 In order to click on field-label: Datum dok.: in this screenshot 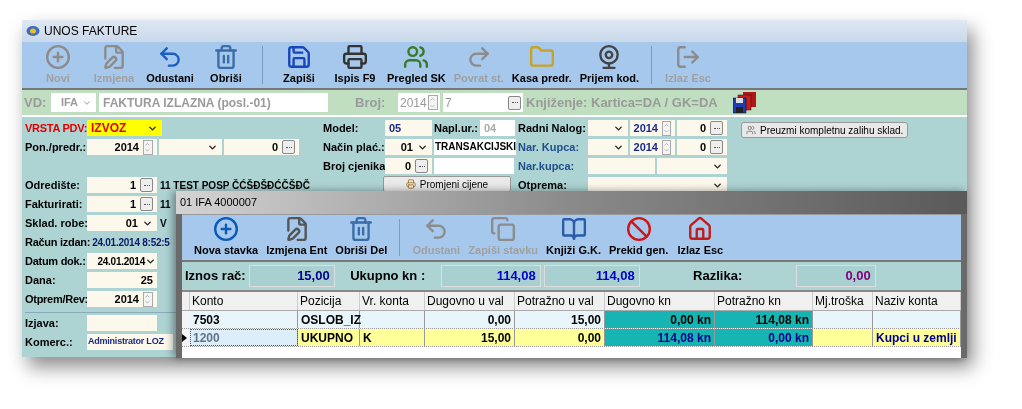, I will do `click(55, 261)`.